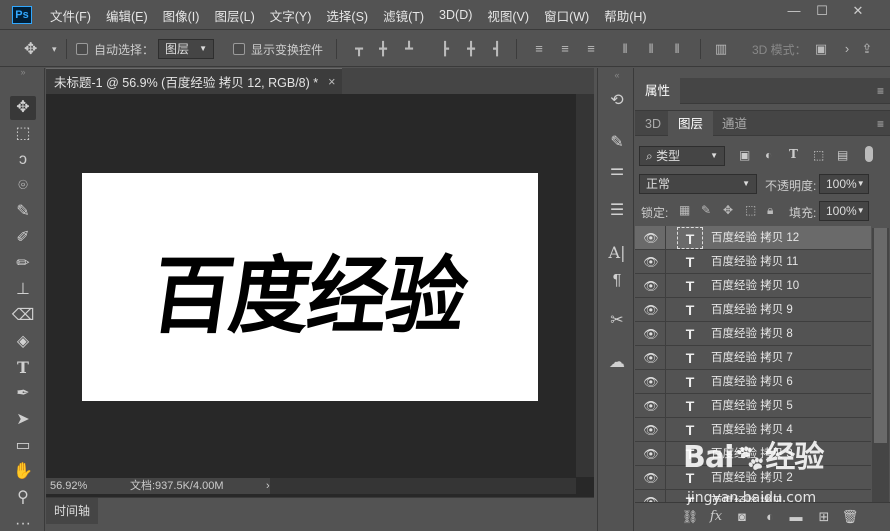 The height and width of the screenshot is (531, 890). What do you see at coordinates (445, 49) in the screenshot?
I see `align-left-icon: ┣` at bounding box center [445, 49].